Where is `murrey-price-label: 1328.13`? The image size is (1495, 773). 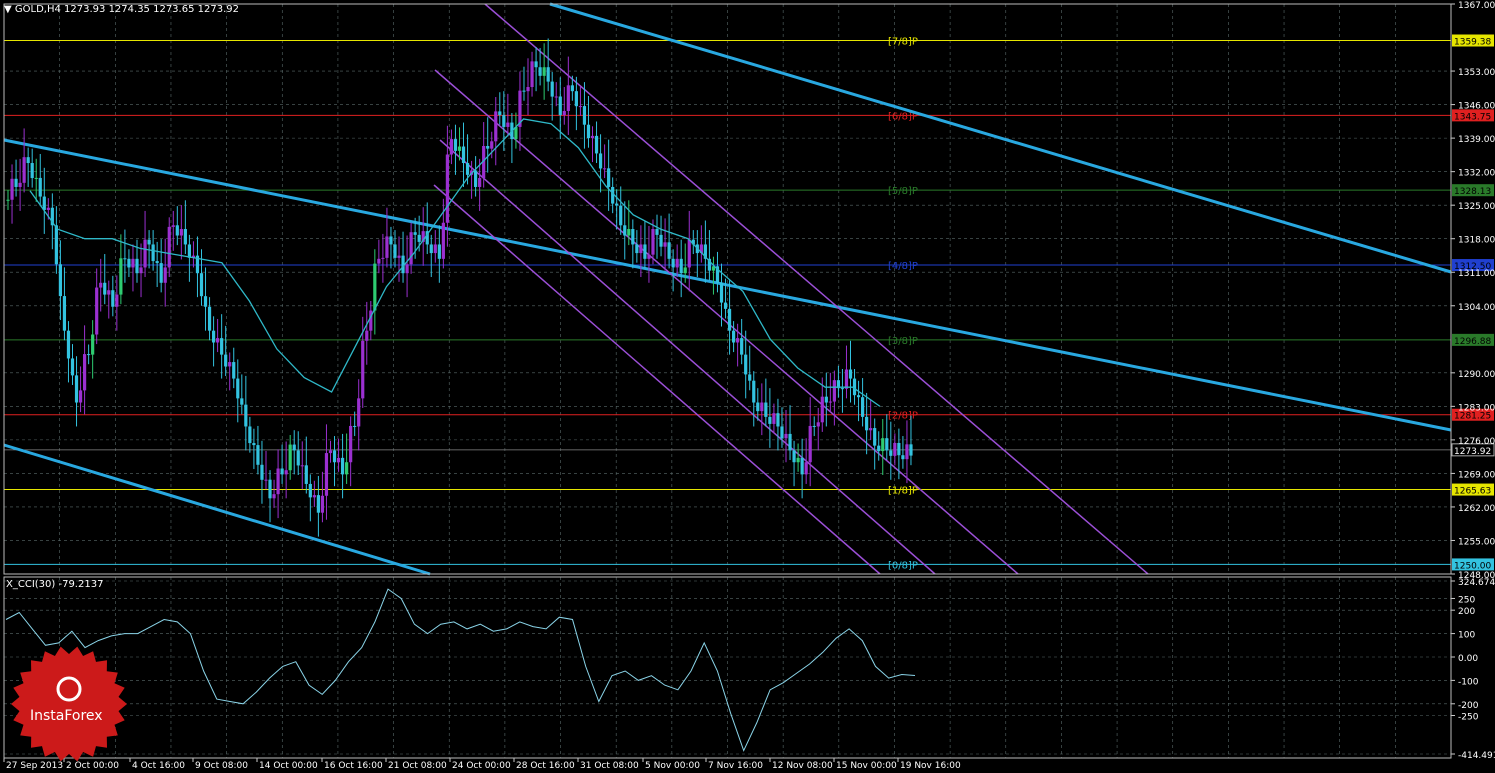
murrey-price-label: 1328.13 is located at coordinates (1472, 192).